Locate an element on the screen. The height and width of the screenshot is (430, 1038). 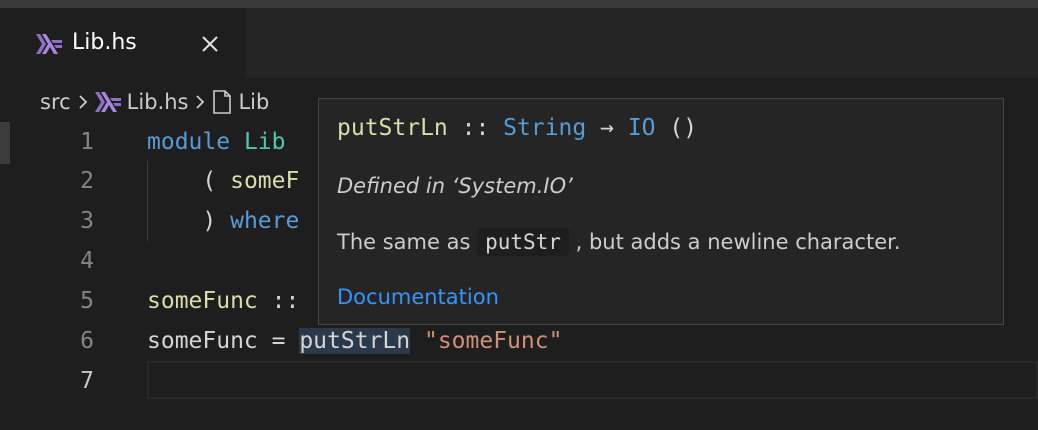
code-line: 6 someFunc = putStrLn "someFunc" is located at coordinates (519, 341).